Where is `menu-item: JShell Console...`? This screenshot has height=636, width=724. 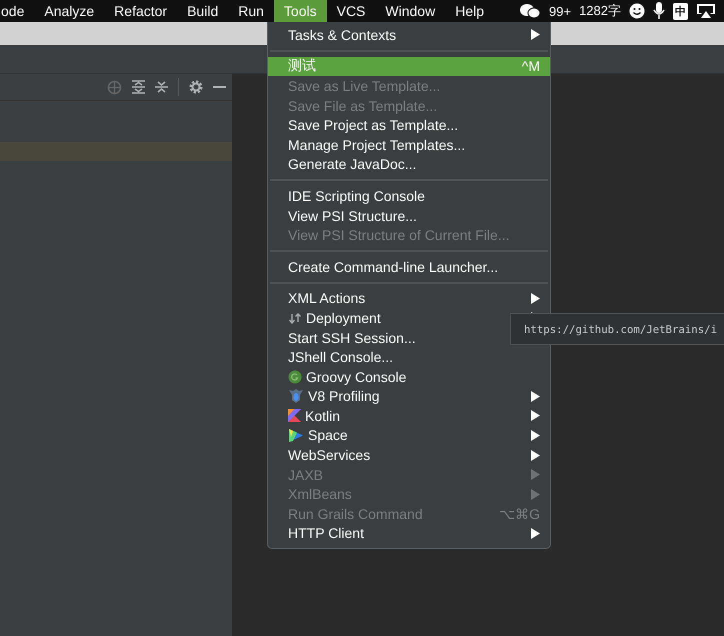
menu-item: JShell Console... is located at coordinates (409, 357).